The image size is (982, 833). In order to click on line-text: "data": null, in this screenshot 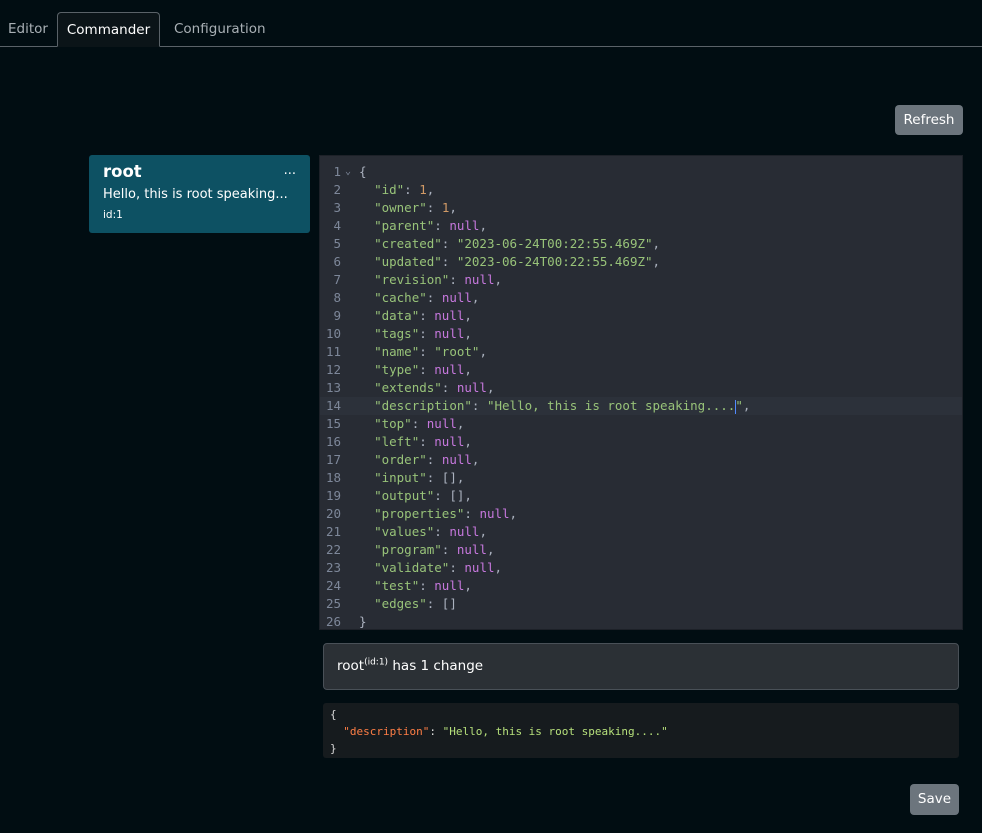, I will do `click(423, 315)`.